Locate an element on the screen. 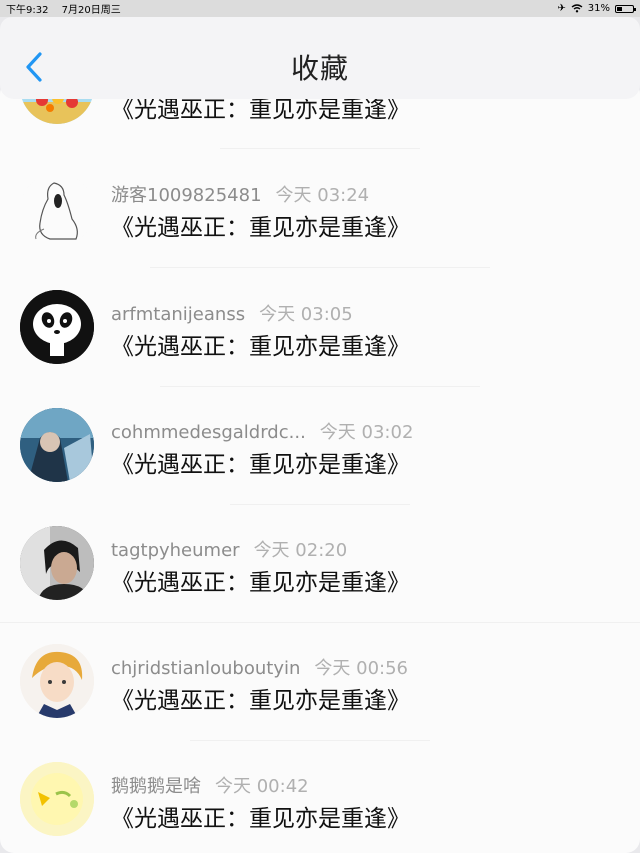  list-item: 鹅鹅鹅是啥 今天 00:42 《光遇巫正：重见亦是重逢》 is located at coordinates (320, 798).